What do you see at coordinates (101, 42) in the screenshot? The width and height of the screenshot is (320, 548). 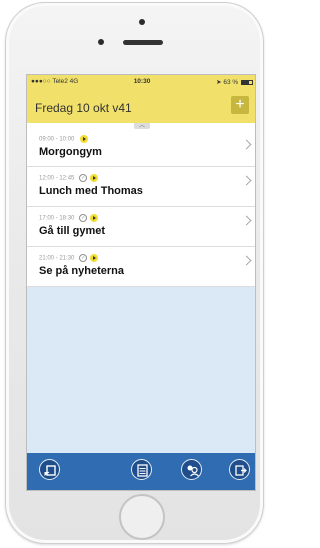 I see `proximity-sensor` at bounding box center [101, 42].